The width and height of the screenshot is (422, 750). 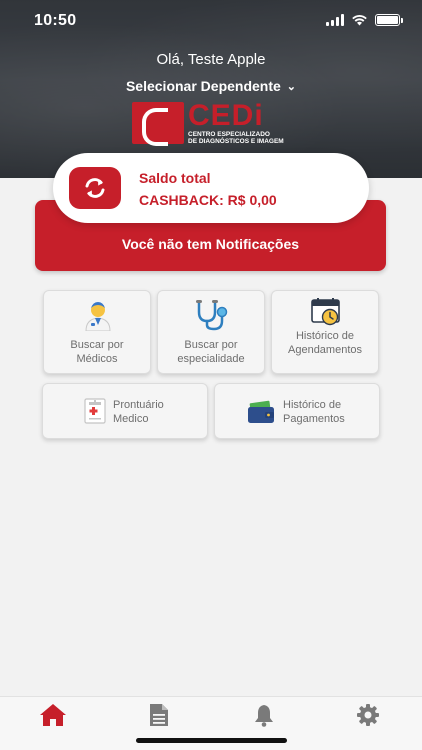 What do you see at coordinates (98, 316) in the screenshot?
I see `doctor-icon` at bounding box center [98, 316].